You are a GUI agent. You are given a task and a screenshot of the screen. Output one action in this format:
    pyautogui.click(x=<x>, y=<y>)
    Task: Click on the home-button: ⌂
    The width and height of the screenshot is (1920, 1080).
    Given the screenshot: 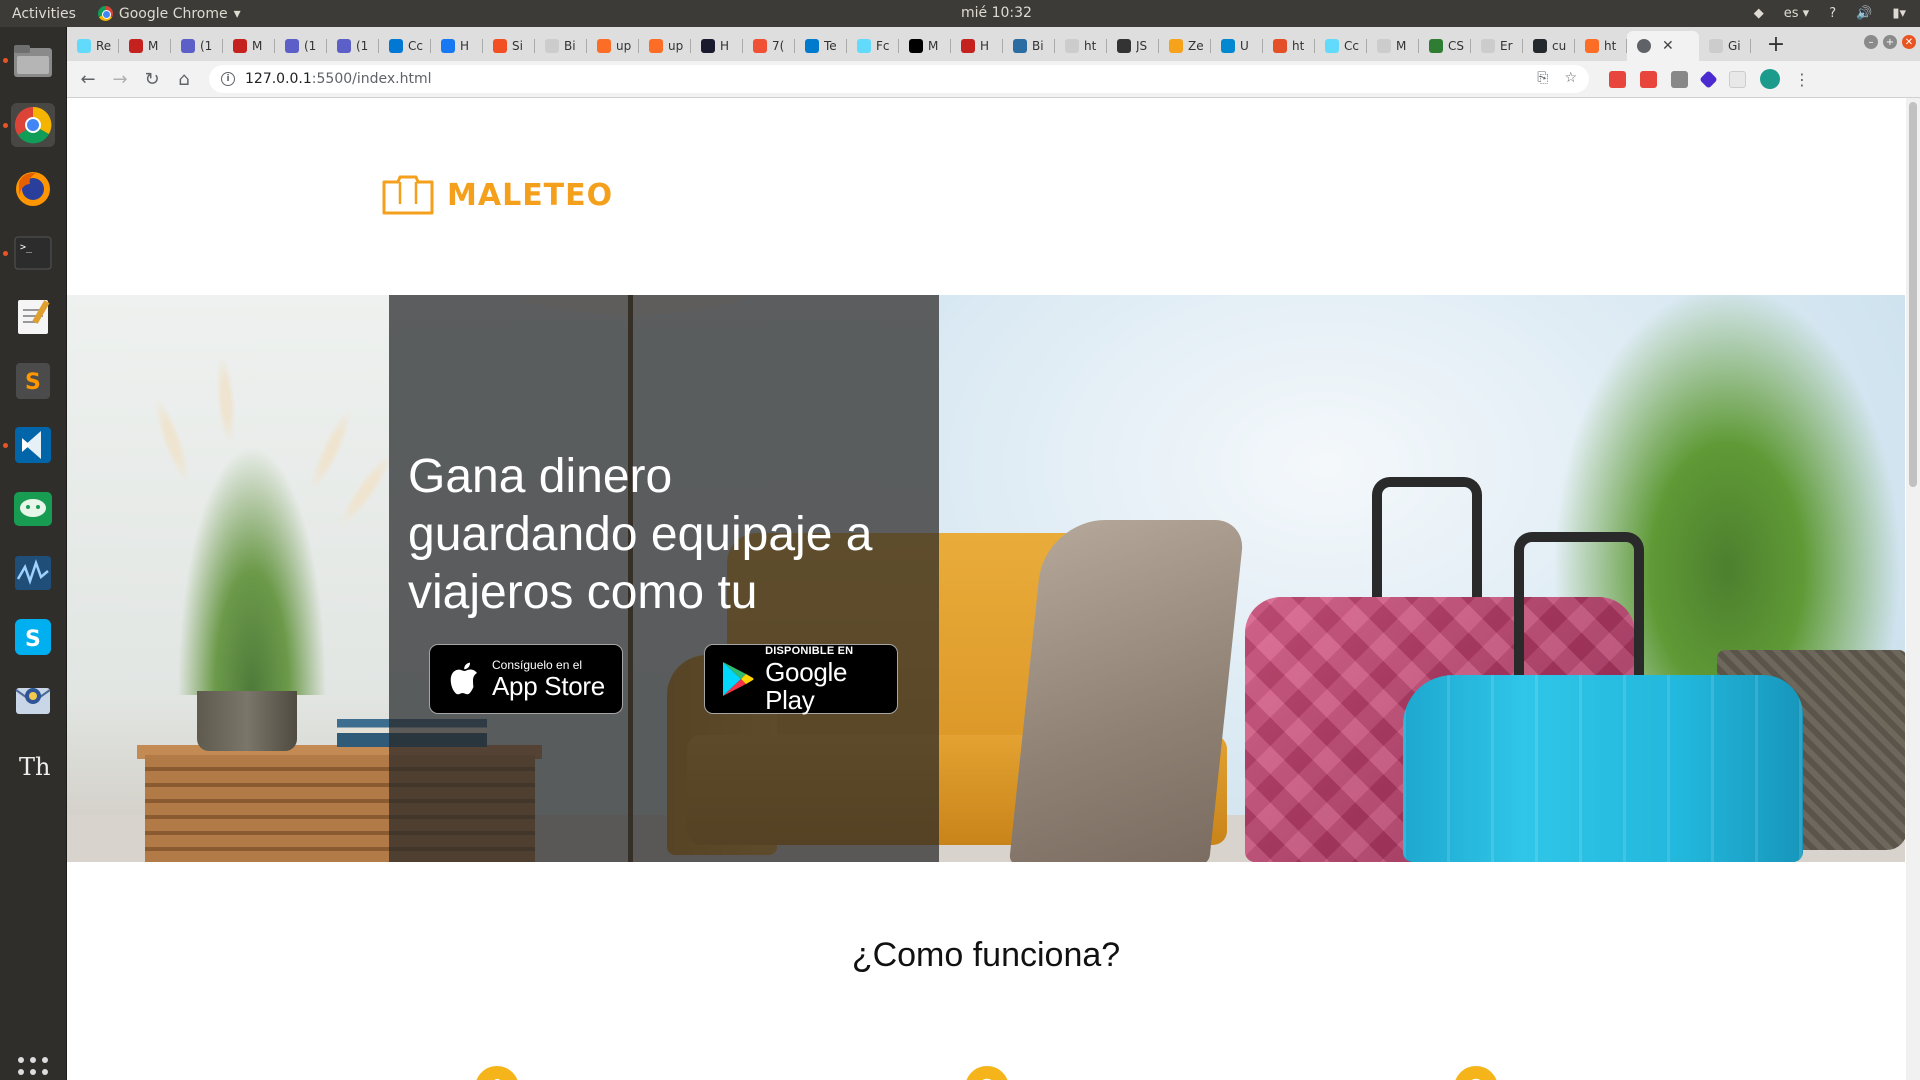 What is the action you would take?
    pyautogui.click(x=184, y=79)
    